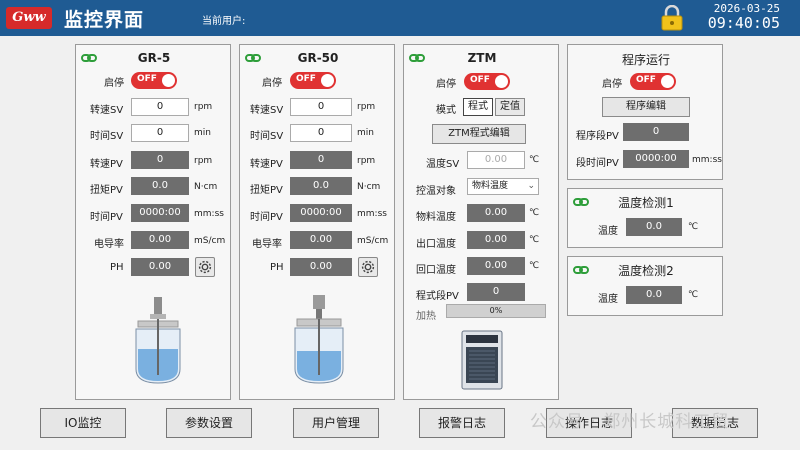 This screenshot has height=450, width=800. I want to click on control-target-label: 控温对象, so click(436, 191).